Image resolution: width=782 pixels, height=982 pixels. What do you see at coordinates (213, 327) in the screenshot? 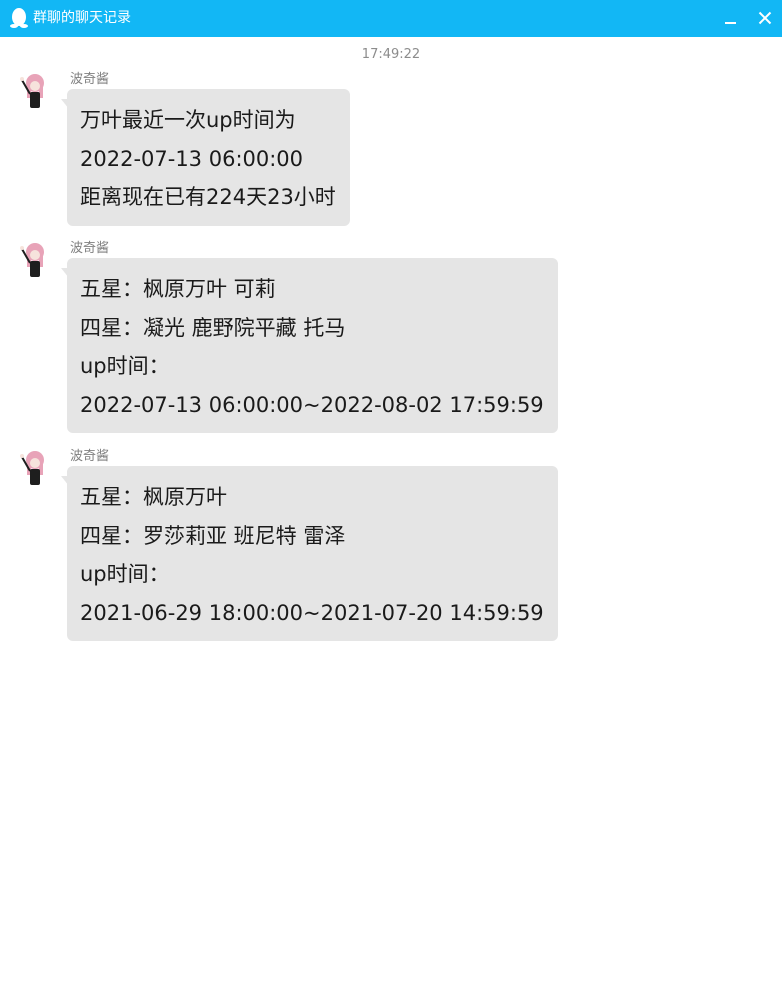
I see `message-line: 四星：凝光 鹿野院平藏 托马` at bounding box center [213, 327].